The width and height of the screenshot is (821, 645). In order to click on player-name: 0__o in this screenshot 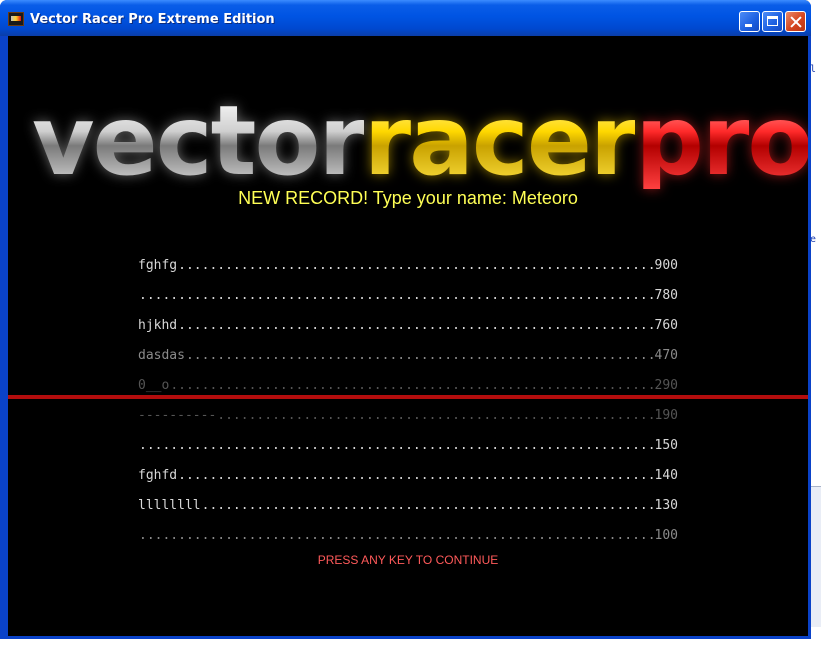, I will do `click(154, 385)`.